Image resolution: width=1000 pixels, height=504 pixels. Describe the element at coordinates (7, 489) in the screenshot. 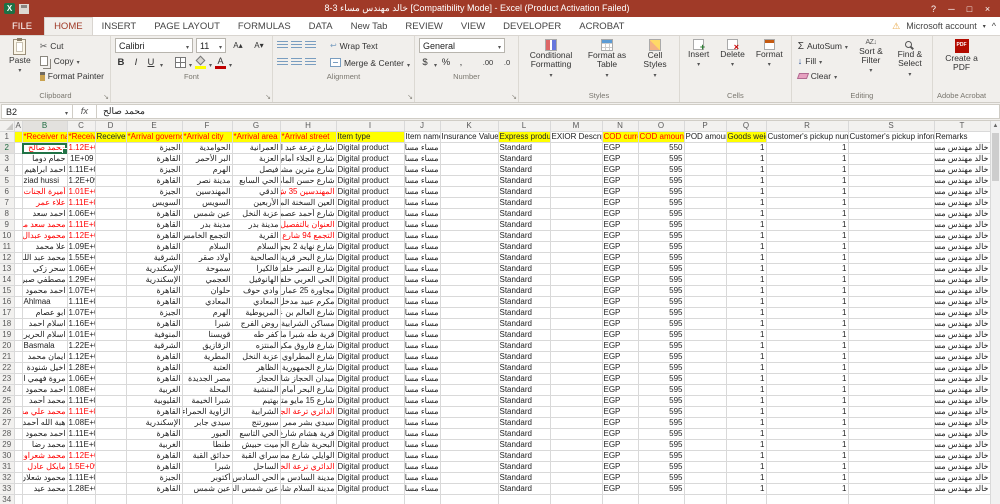

I see `row-header-33: 33` at that location.